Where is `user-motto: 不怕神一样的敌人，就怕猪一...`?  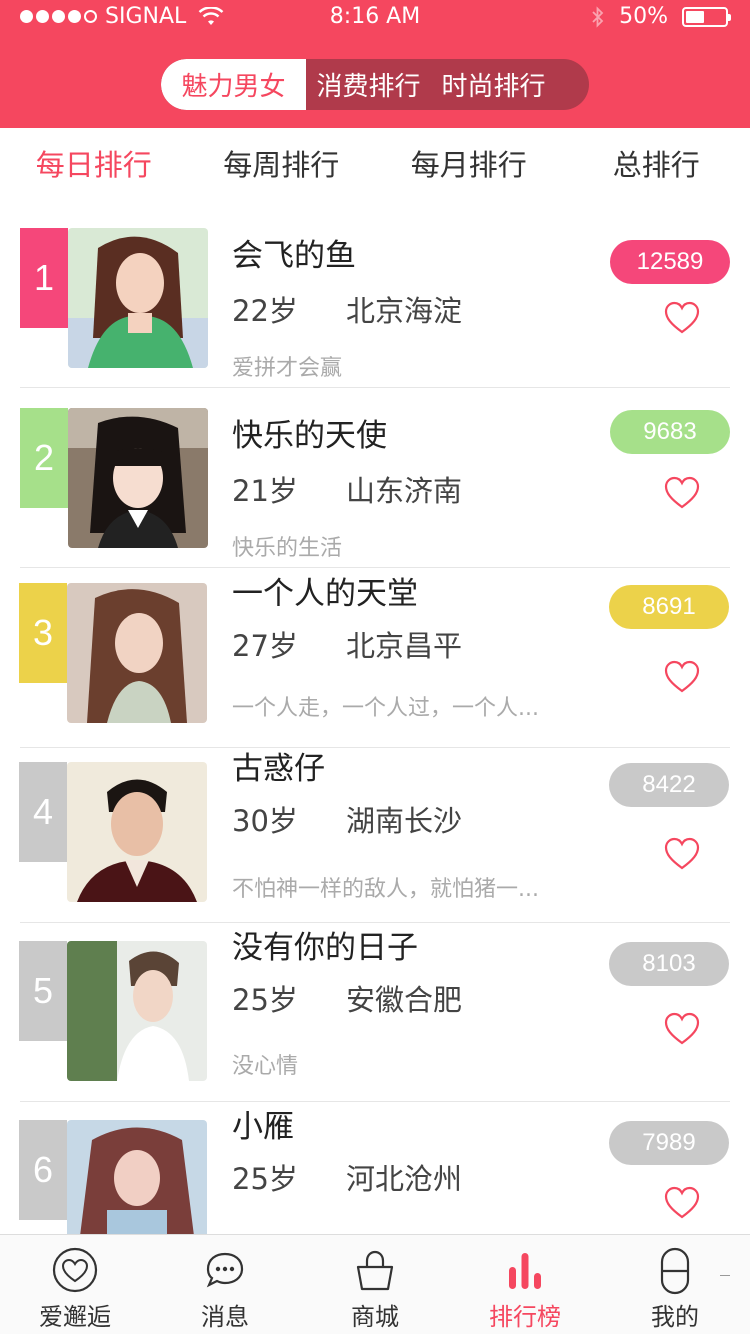
user-motto: 不怕神一样的敌人，就怕猪一... is located at coordinates (385, 889).